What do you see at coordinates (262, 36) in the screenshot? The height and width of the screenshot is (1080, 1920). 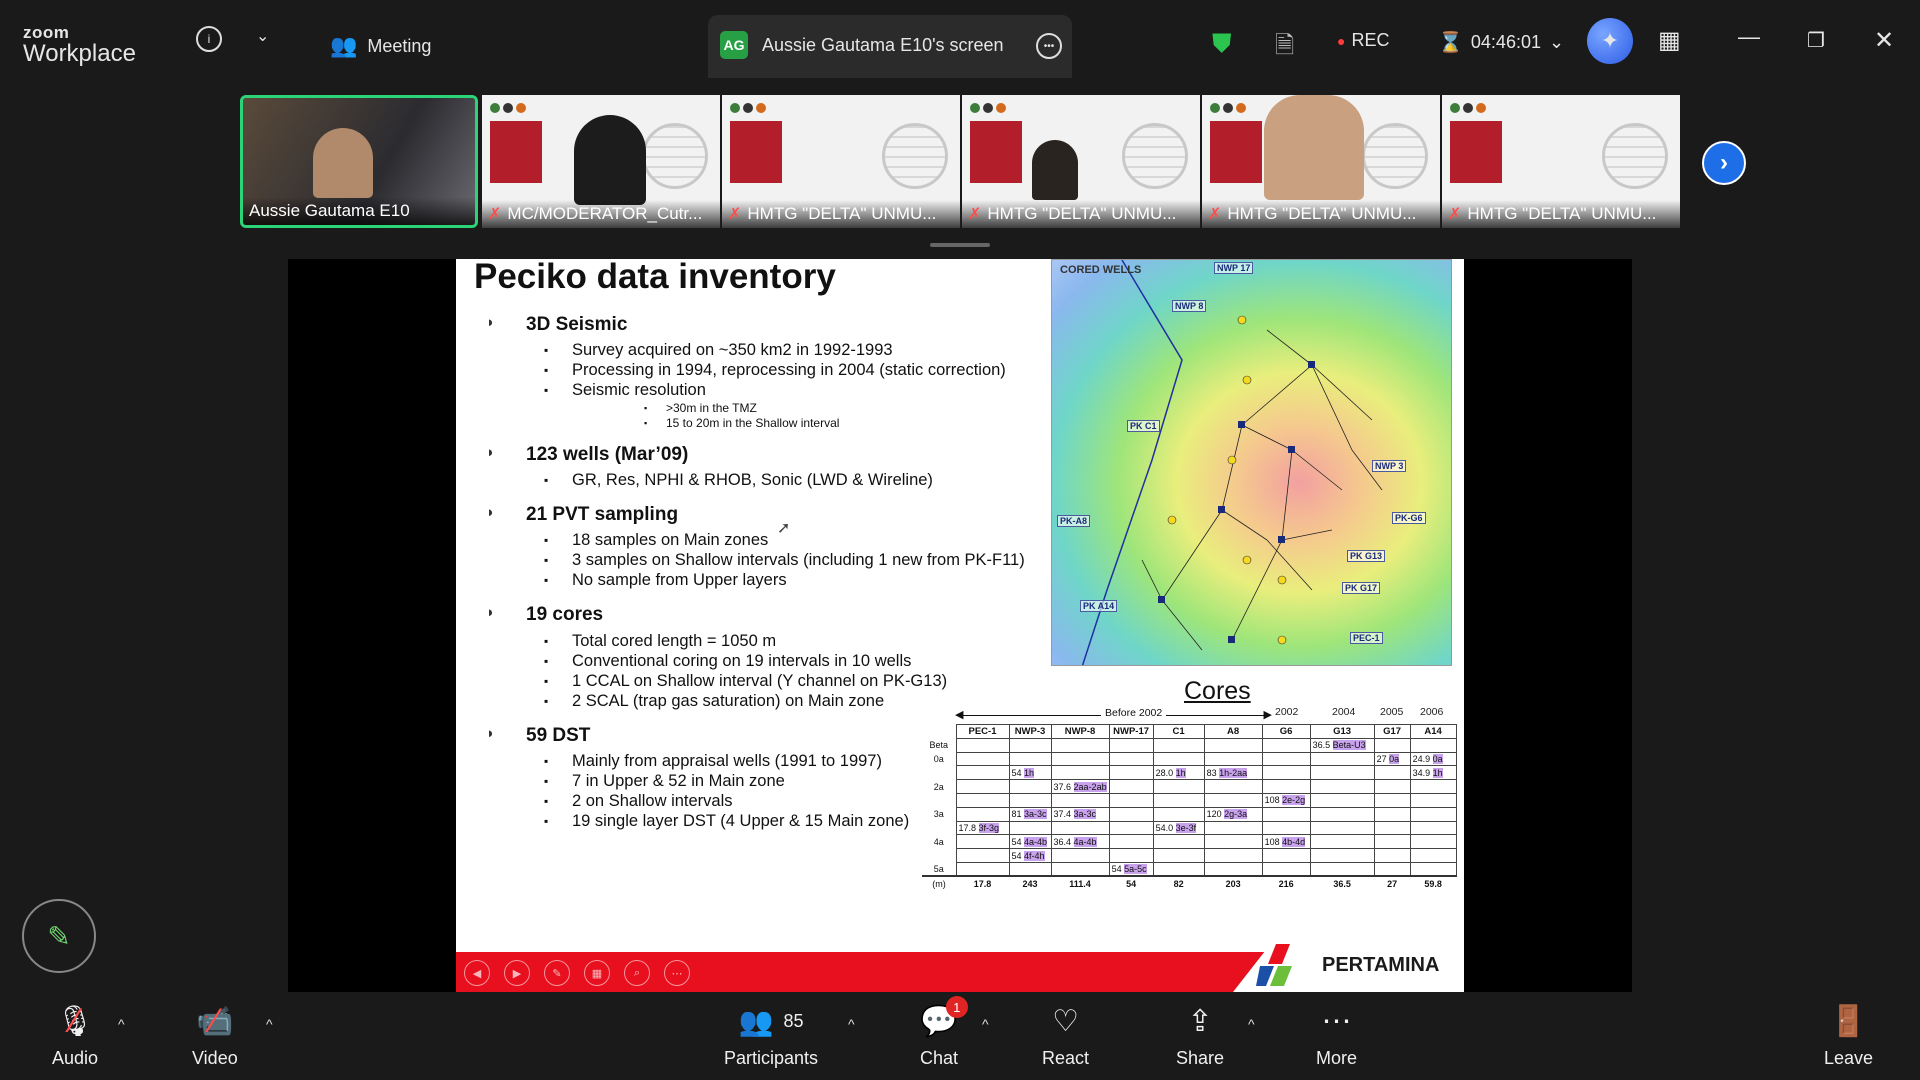 I see `meeting-dropdown-button: ⌄` at bounding box center [262, 36].